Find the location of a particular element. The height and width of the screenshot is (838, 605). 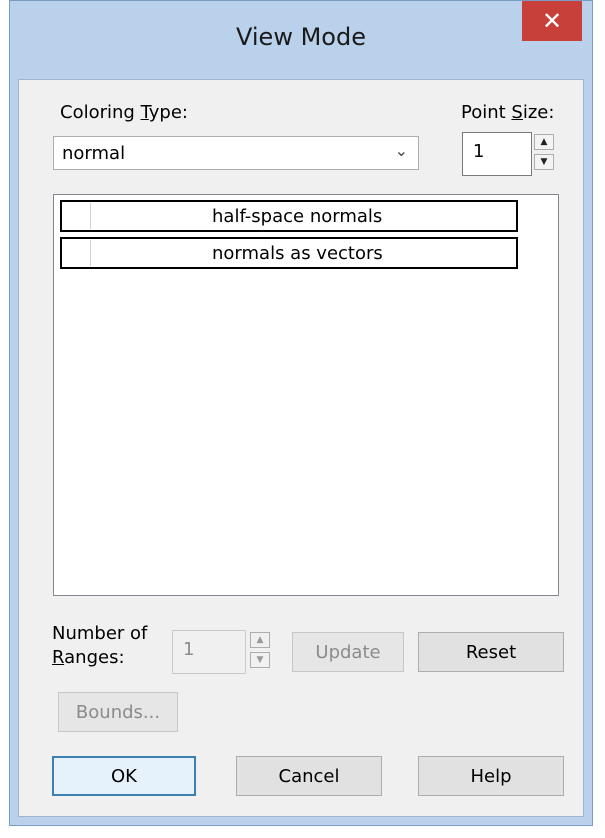

dialog-title: View Mode is located at coordinates (301, 37).